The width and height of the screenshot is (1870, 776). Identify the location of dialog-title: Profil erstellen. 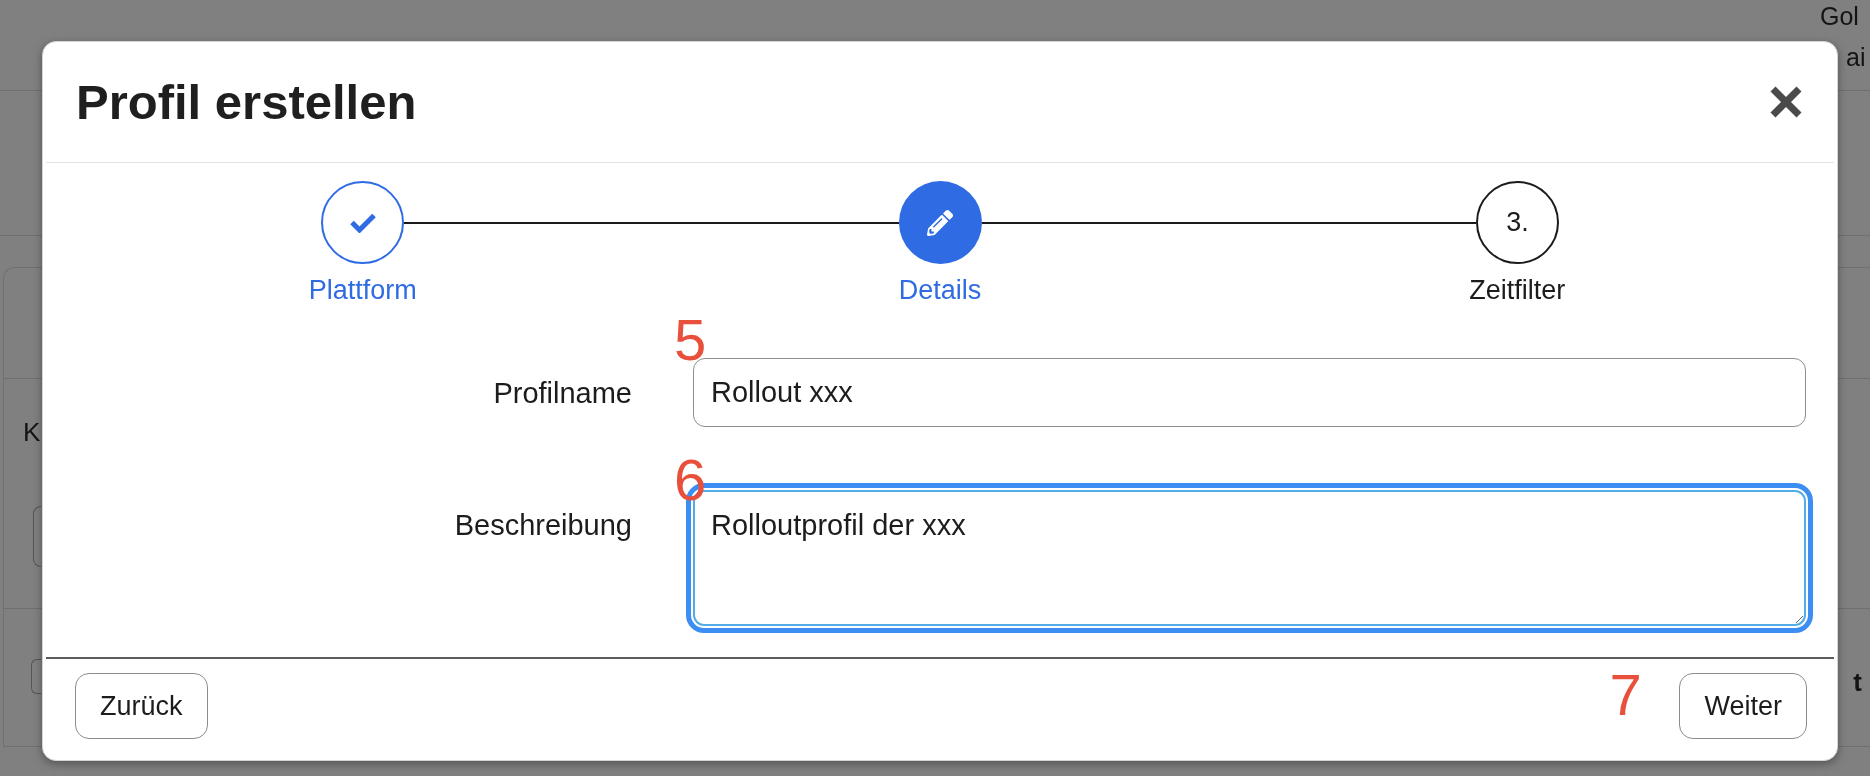
(246, 102).